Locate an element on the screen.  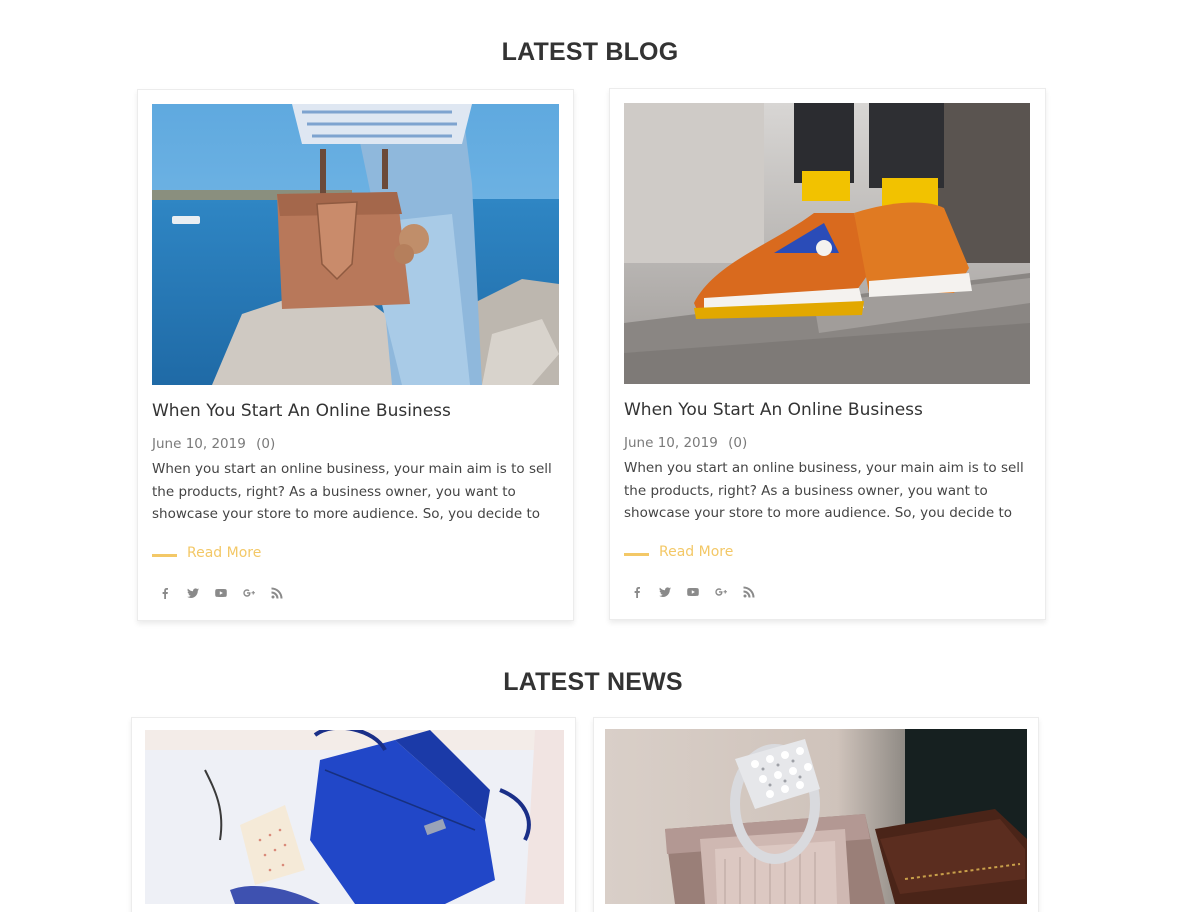
latest-blog-heading: LATEST BLOG is located at coordinates (590, 52).